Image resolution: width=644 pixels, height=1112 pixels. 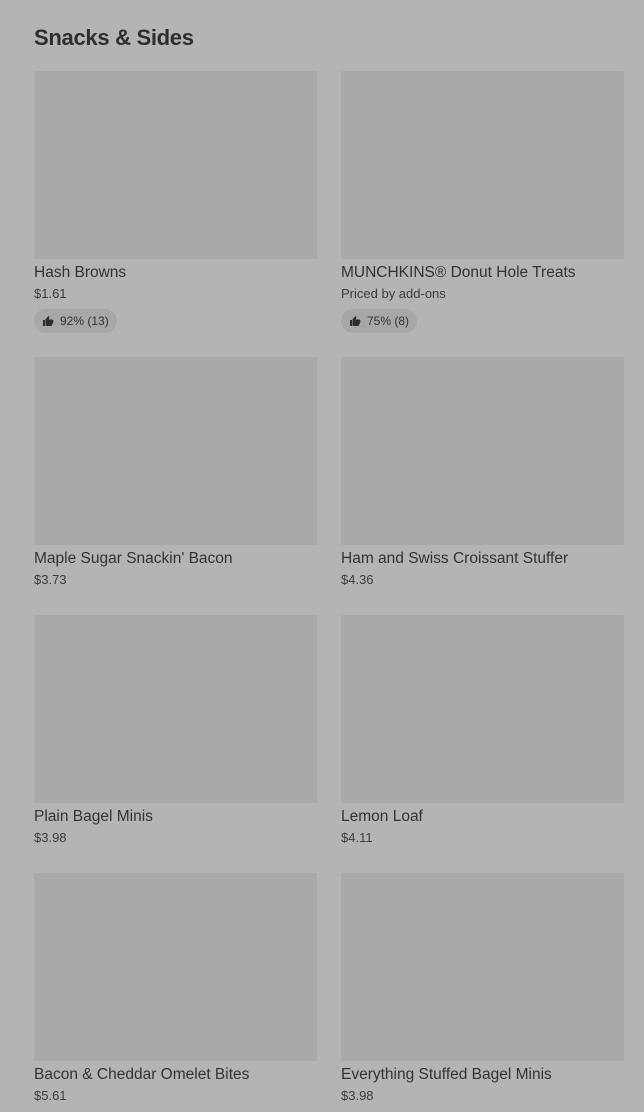 What do you see at coordinates (357, 837) in the screenshot?
I see `menu-item-price: $4.11` at bounding box center [357, 837].